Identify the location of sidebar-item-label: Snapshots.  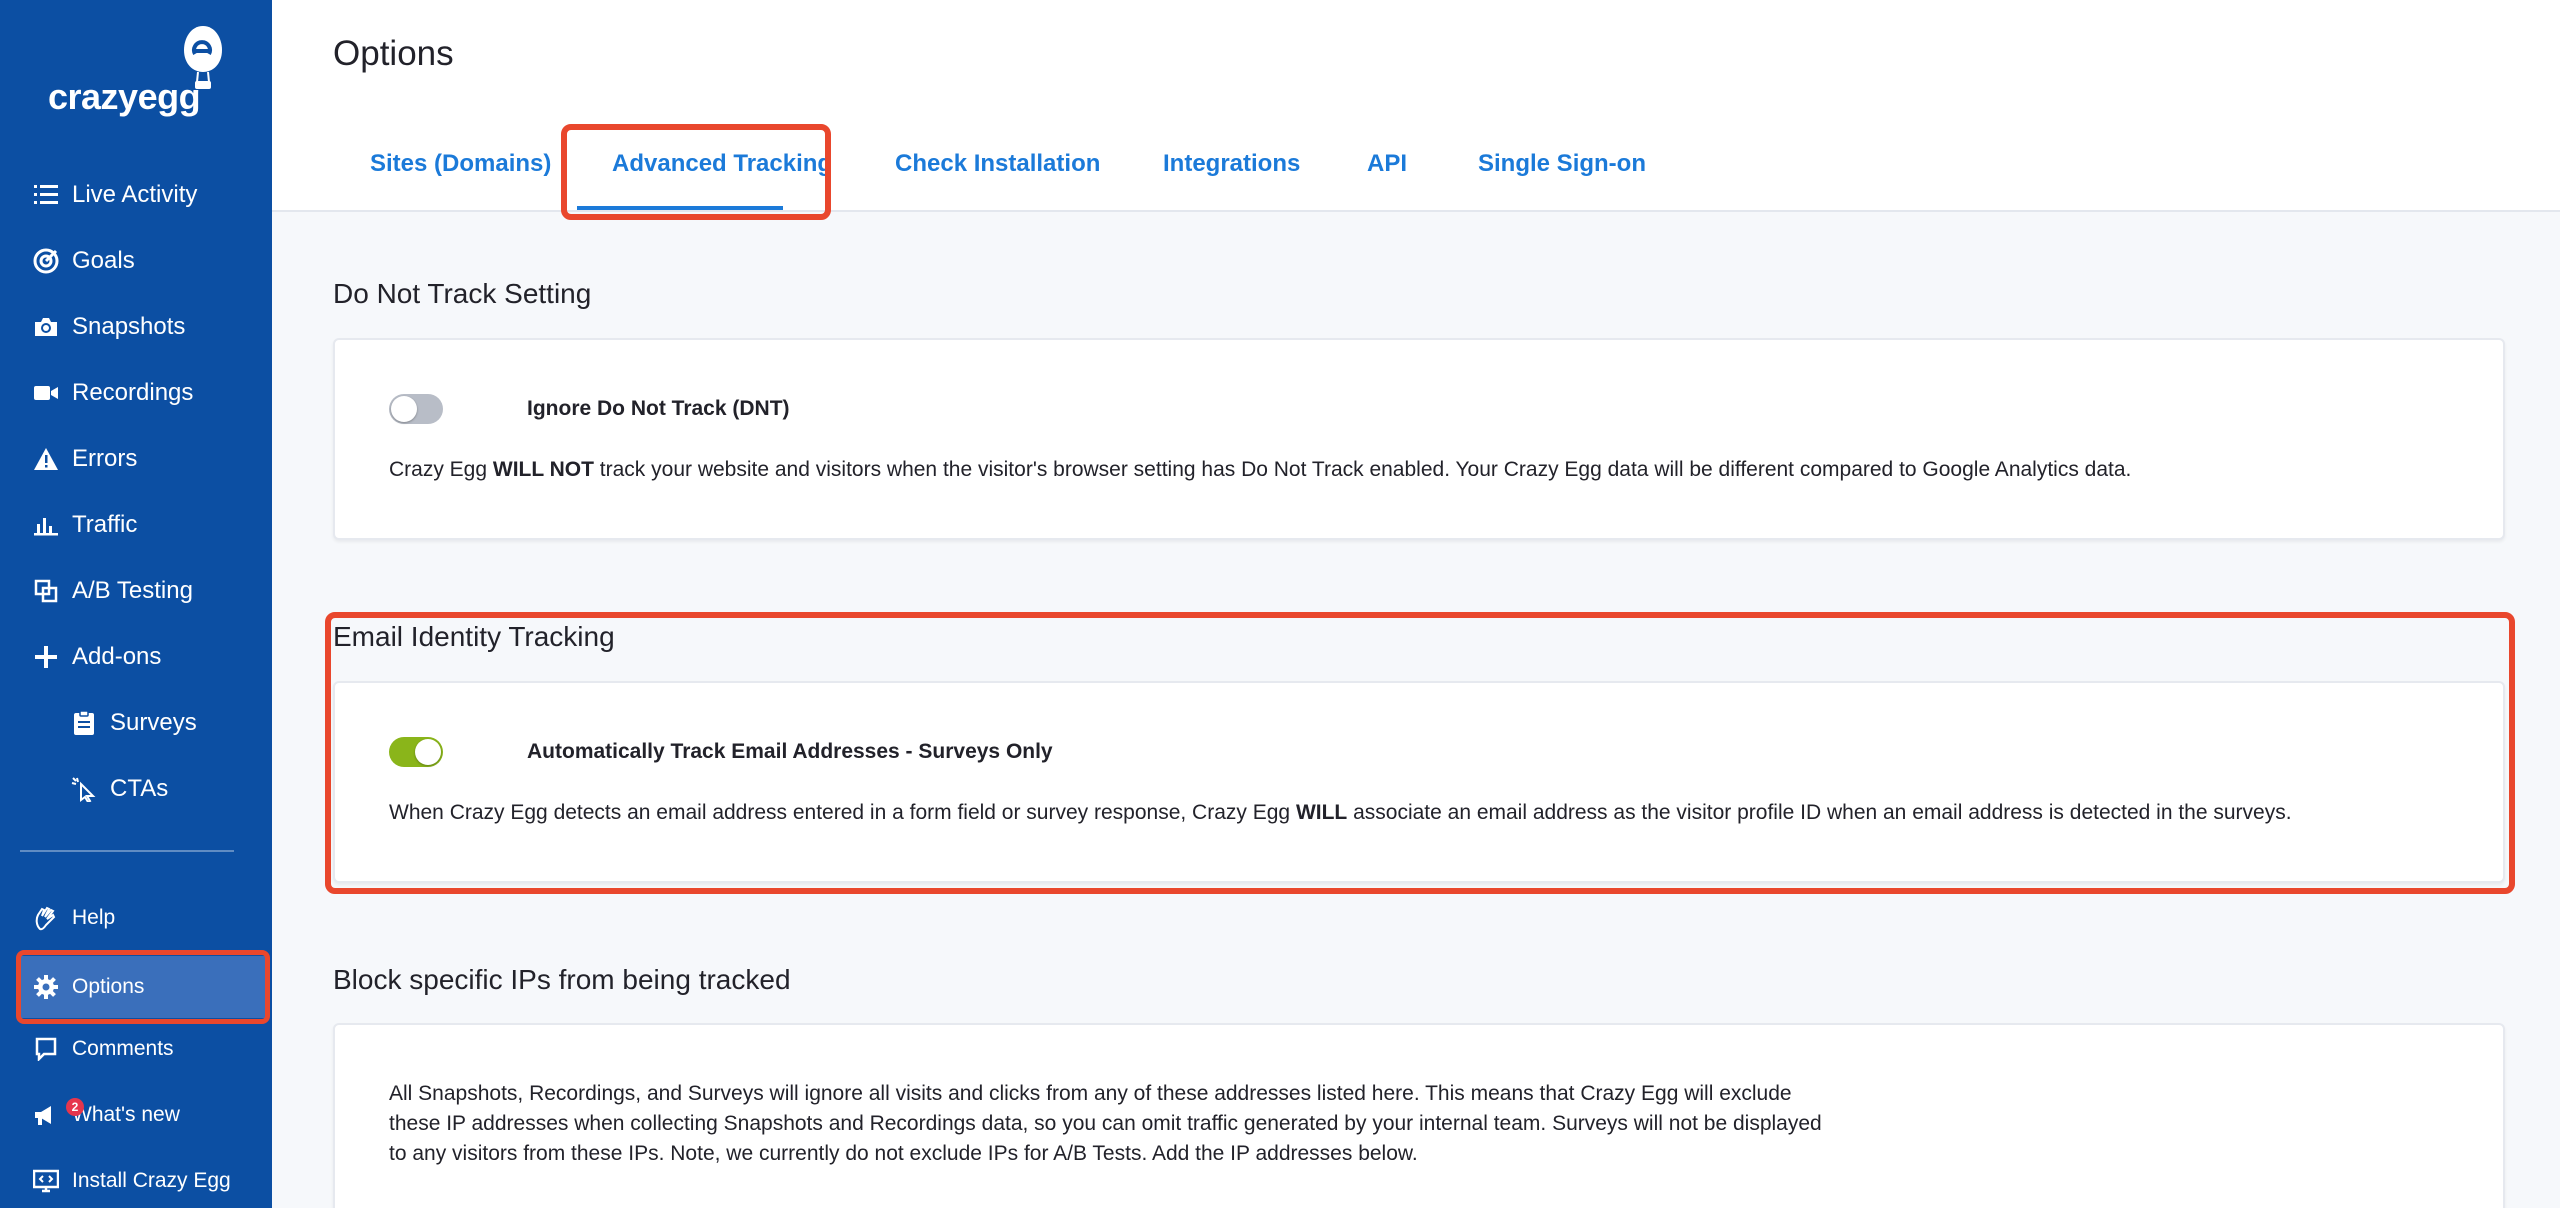
(129, 326).